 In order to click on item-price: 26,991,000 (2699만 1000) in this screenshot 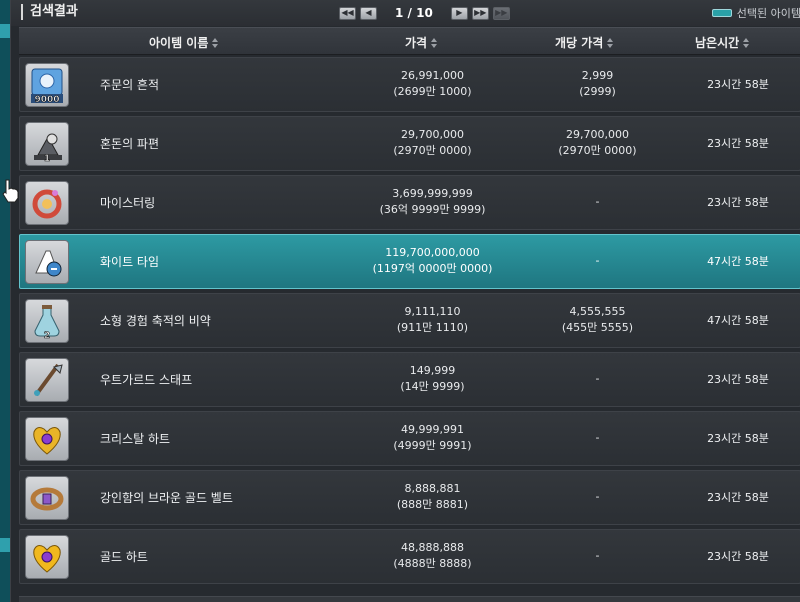, I will do `click(432, 84)`.